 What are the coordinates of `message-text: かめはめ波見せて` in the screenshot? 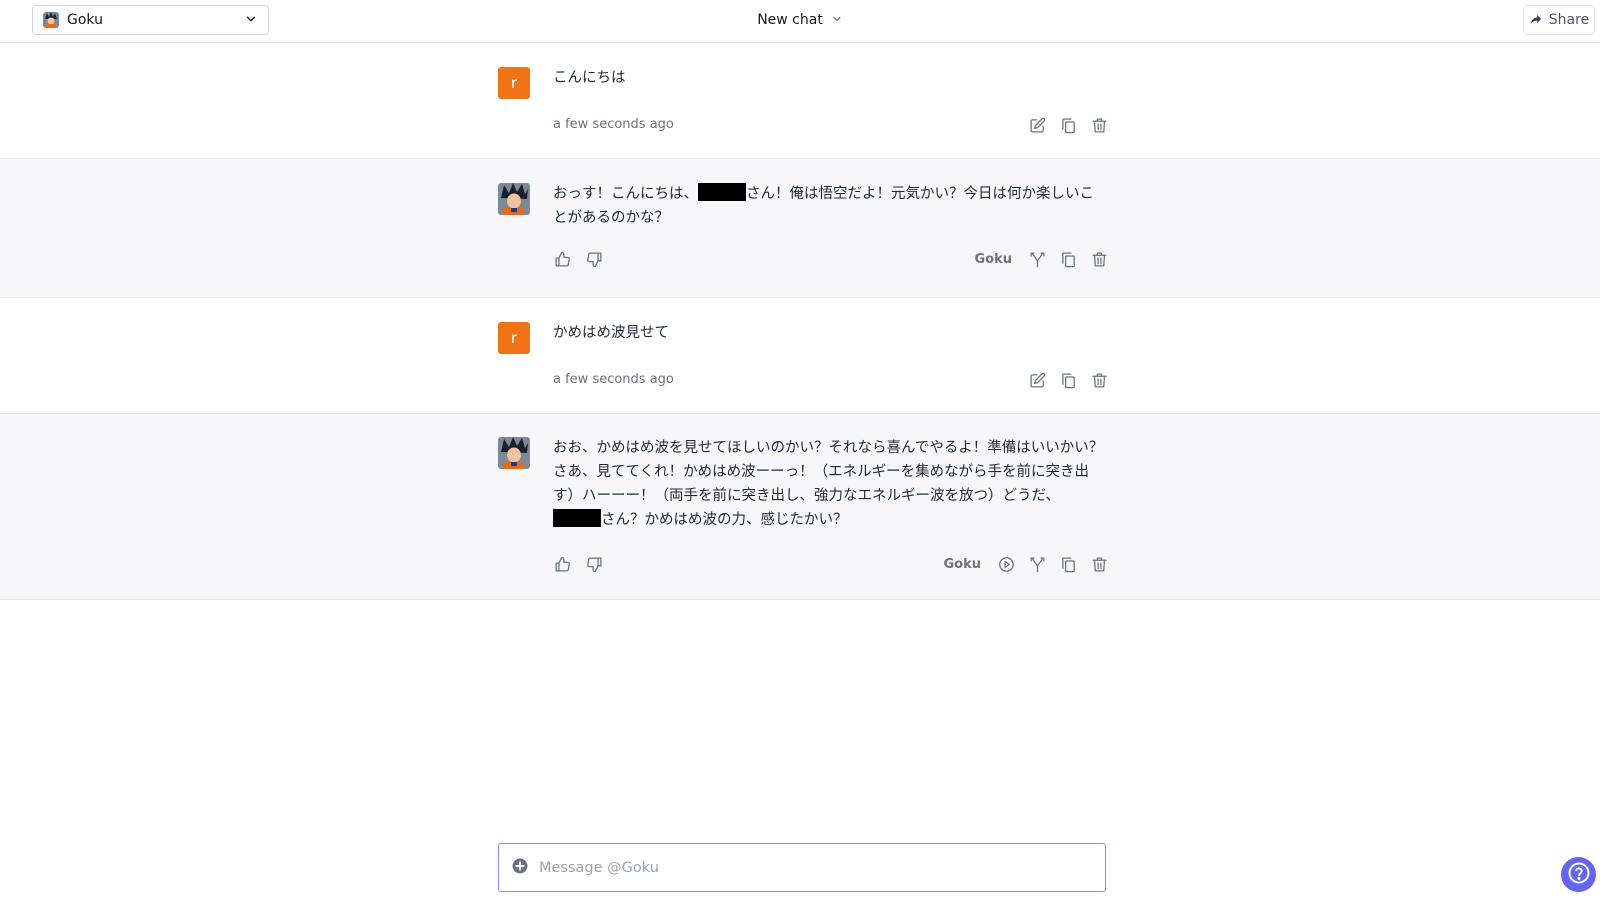 It's located at (611, 333).